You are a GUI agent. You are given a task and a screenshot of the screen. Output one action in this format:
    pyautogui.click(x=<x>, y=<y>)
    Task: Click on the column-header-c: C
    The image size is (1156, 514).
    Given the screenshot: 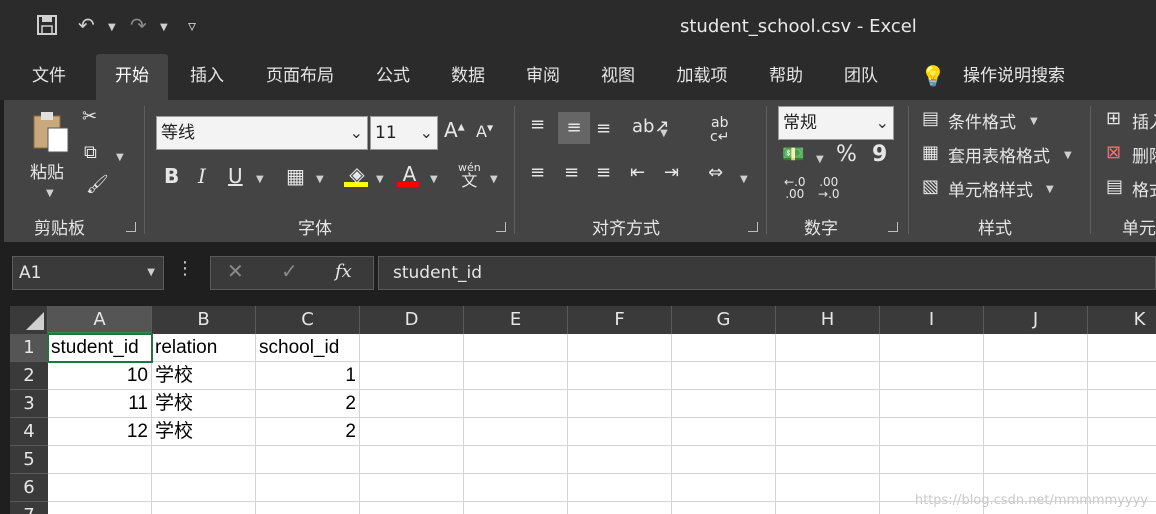 What is the action you would take?
    pyautogui.click(x=308, y=320)
    